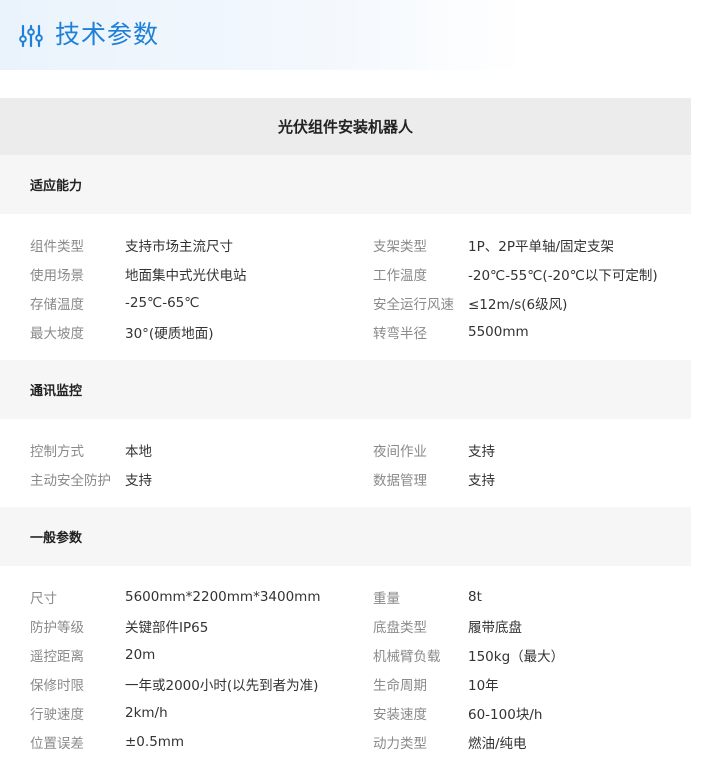 This screenshot has width=704, height=782. What do you see at coordinates (345, 596) in the screenshot?
I see `spec-row: 尺寸 5600mm*2200mm*3400mm 重量 8t` at bounding box center [345, 596].